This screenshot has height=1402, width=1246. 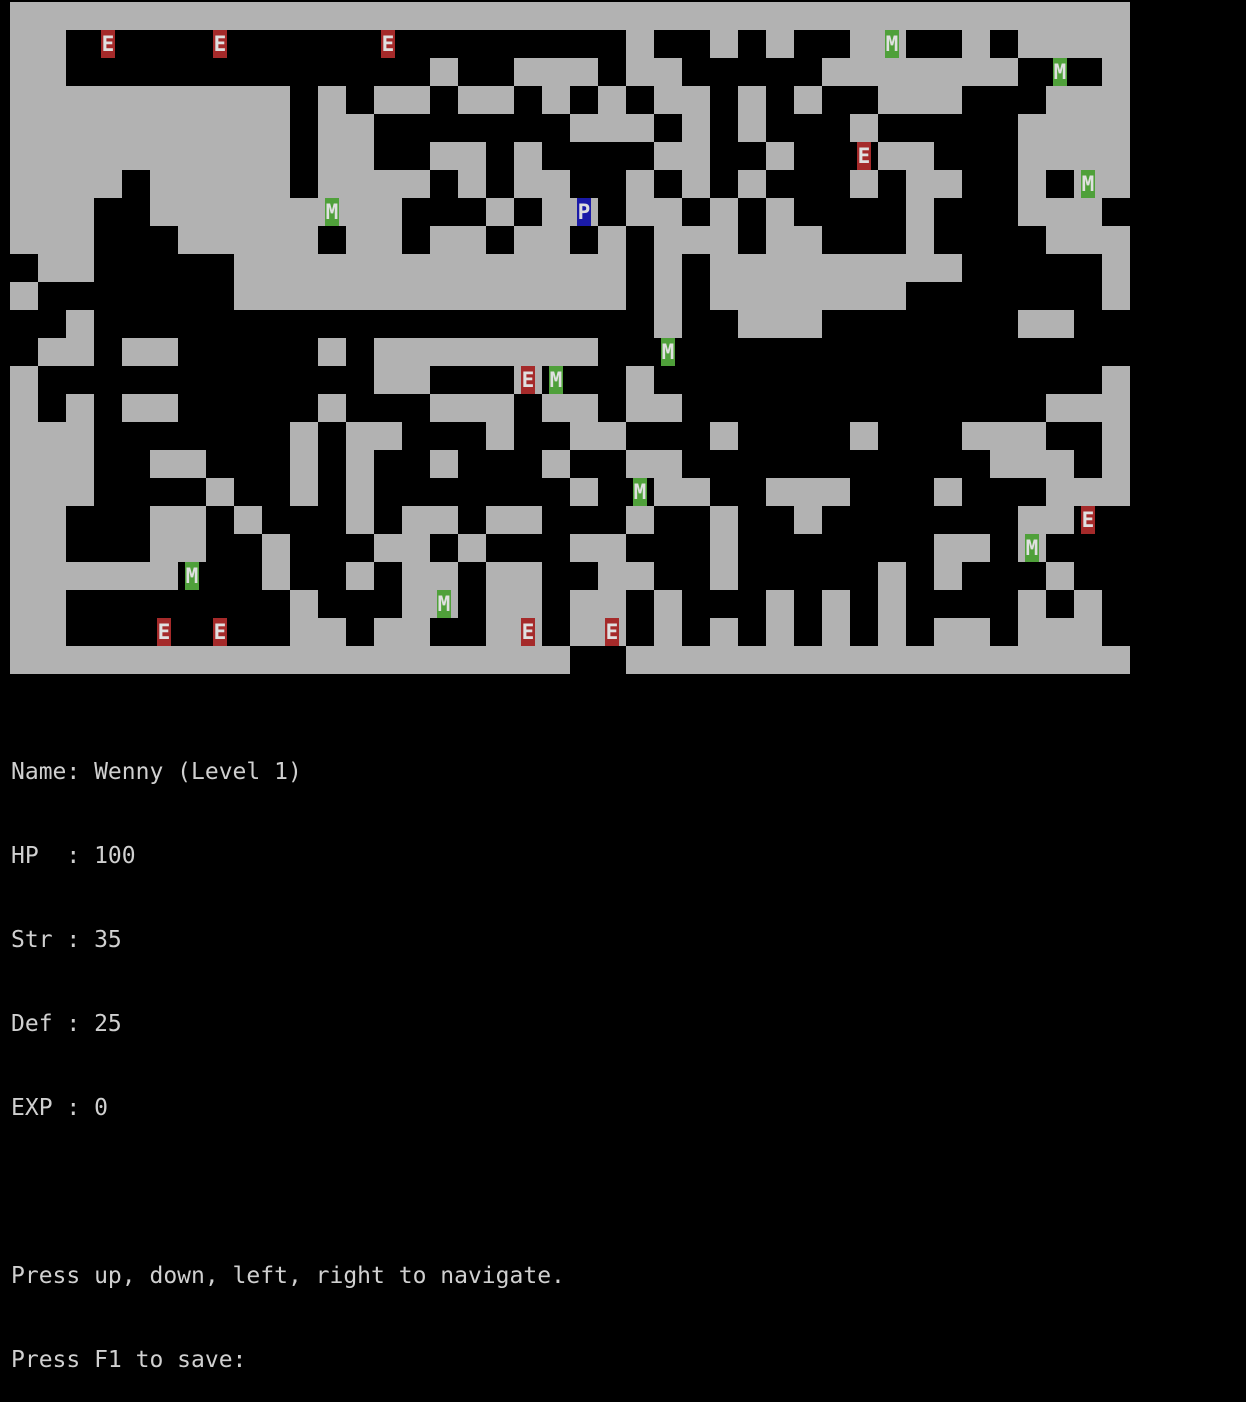 I want to click on exp-line: EXP : 0, so click(x=59, y=1108).